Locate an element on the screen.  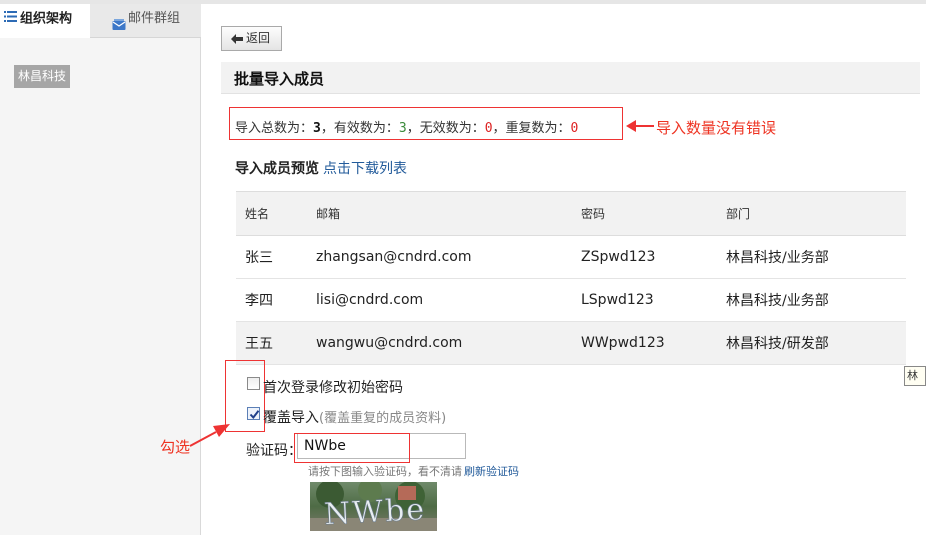
total-count: 3 is located at coordinates (317, 128).